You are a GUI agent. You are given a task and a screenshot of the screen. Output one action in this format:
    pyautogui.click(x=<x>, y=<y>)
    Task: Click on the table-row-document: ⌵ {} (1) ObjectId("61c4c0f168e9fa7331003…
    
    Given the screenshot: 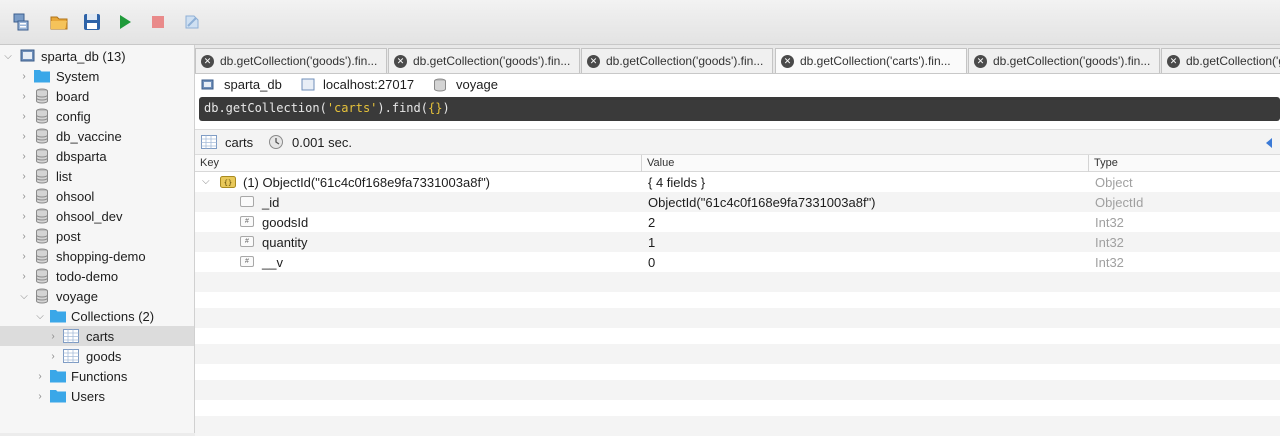 What is the action you would take?
    pyautogui.click(x=737, y=182)
    